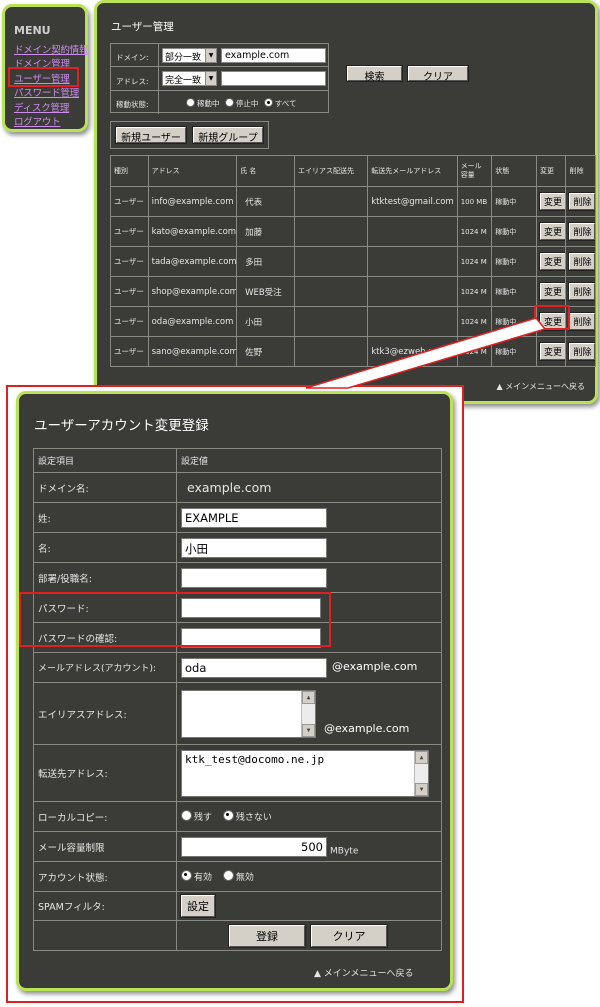 The height and width of the screenshot is (1007, 600). I want to click on page-title: ユーザー管理, so click(142, 27).